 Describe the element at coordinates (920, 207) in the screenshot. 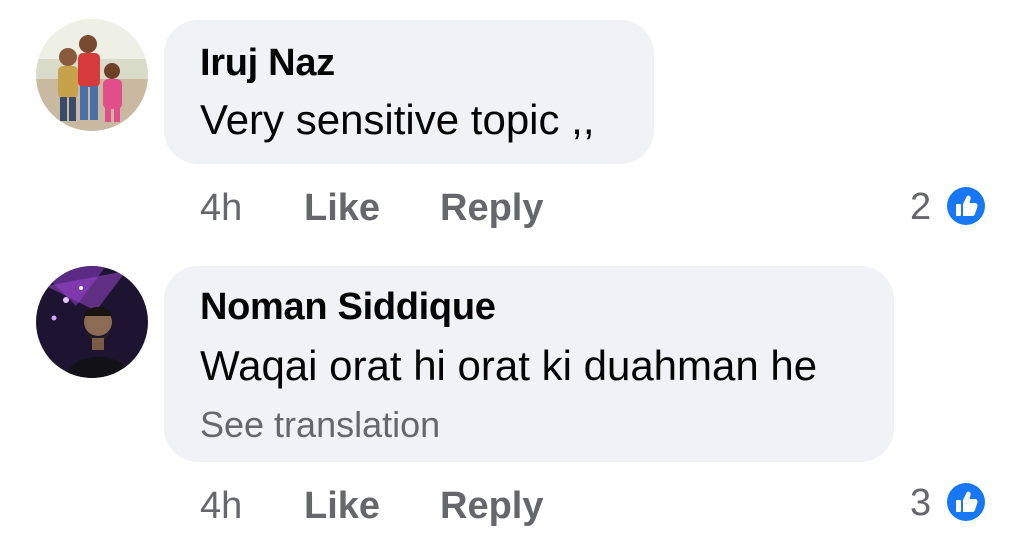

I see `reaction-count: 2` at that location.